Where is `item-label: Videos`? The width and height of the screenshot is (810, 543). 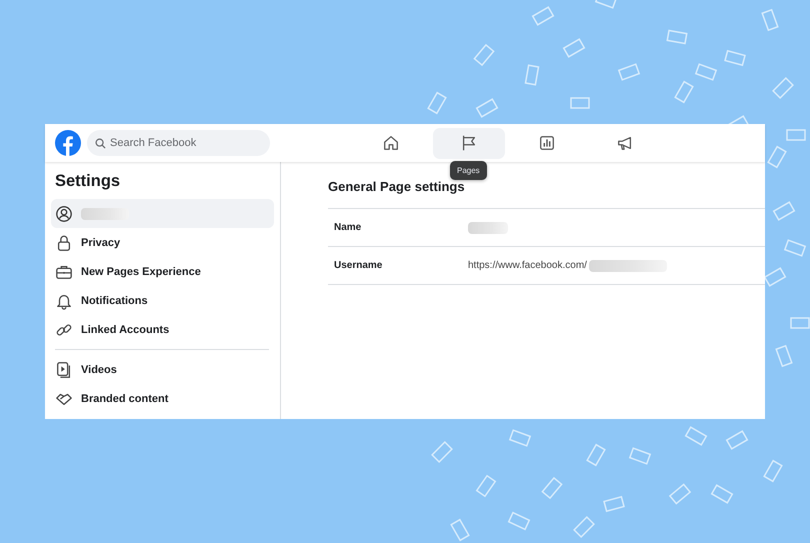 item-label: Videos is located at coordinates (99, 370).